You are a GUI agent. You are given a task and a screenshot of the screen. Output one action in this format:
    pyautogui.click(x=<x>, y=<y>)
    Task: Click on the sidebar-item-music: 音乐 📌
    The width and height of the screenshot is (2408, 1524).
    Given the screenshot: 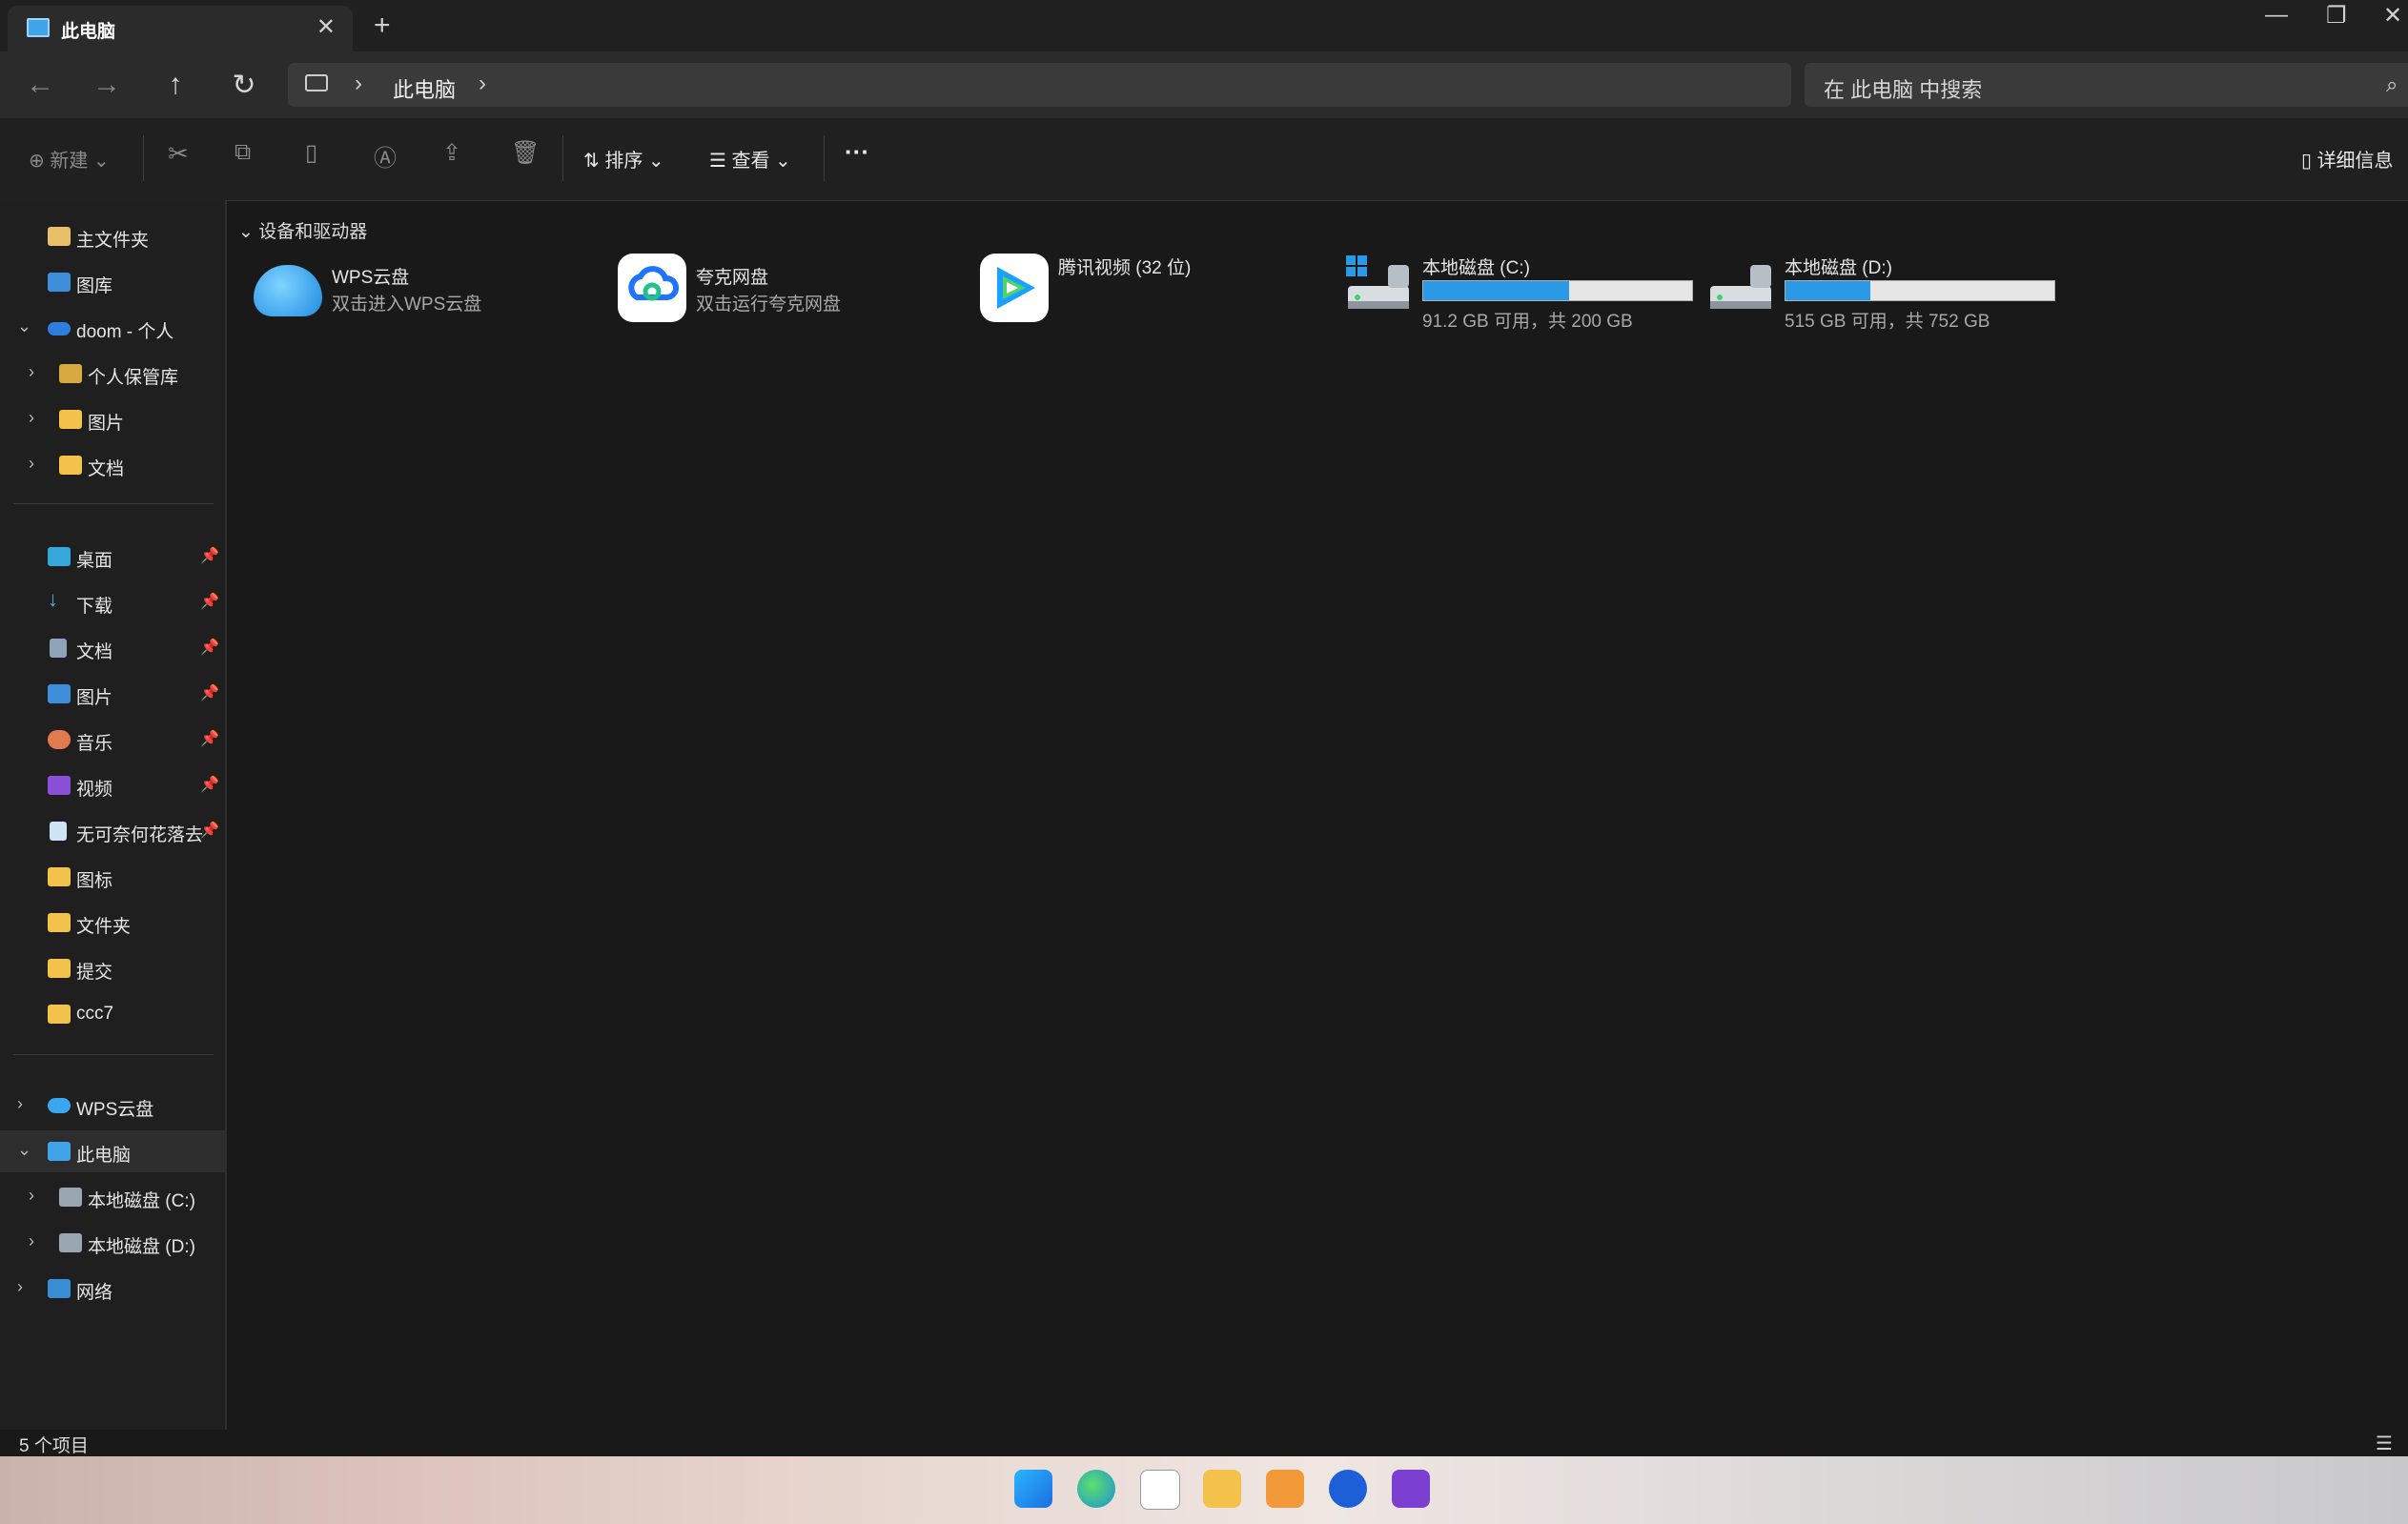 What is the action you would take?
    pyautogui.click(x=112, y=740)
    